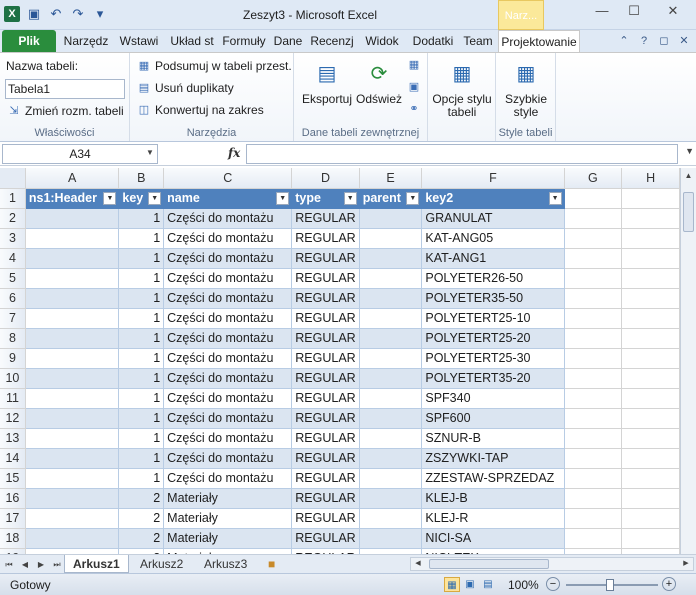 The image size is (696, 595). I want to click on table-header-cell: type ▼, so click(325, 198).